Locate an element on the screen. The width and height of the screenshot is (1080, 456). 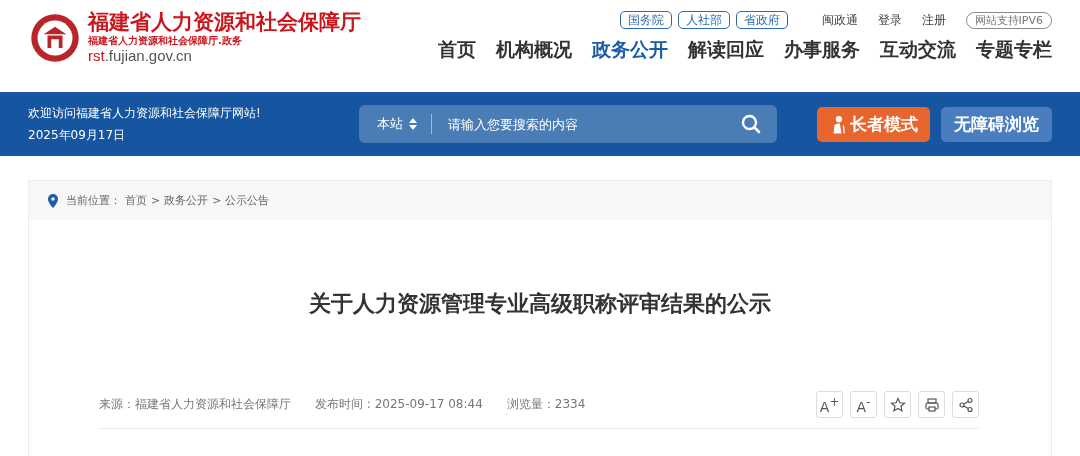
print-icon is located at coordinates (931, 404).